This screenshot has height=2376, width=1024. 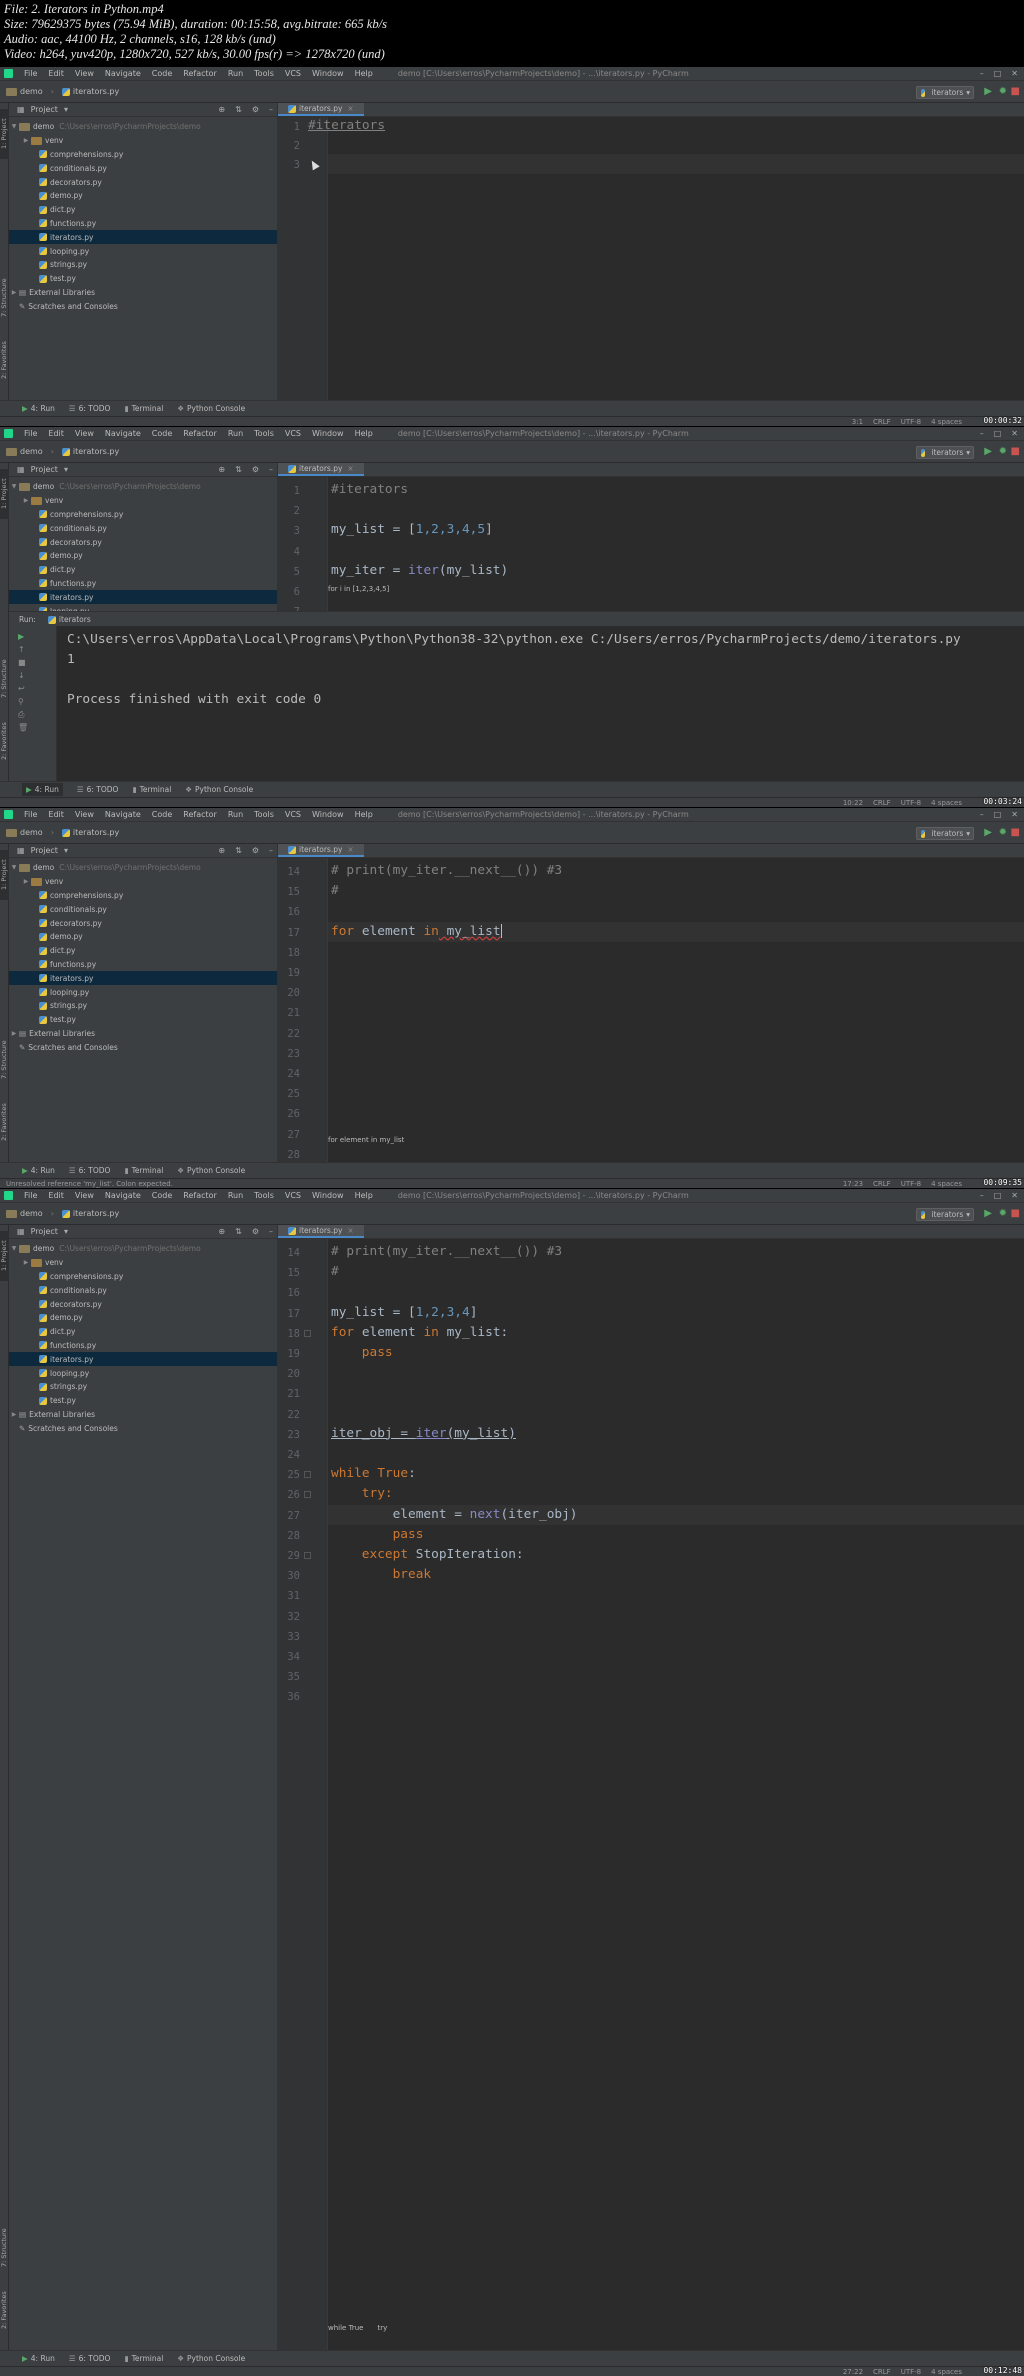 What do you see at coordinates (143, 570) in the screenshot?
I see `tree-file-dict: dict.py` at bounding box center [143, 570].